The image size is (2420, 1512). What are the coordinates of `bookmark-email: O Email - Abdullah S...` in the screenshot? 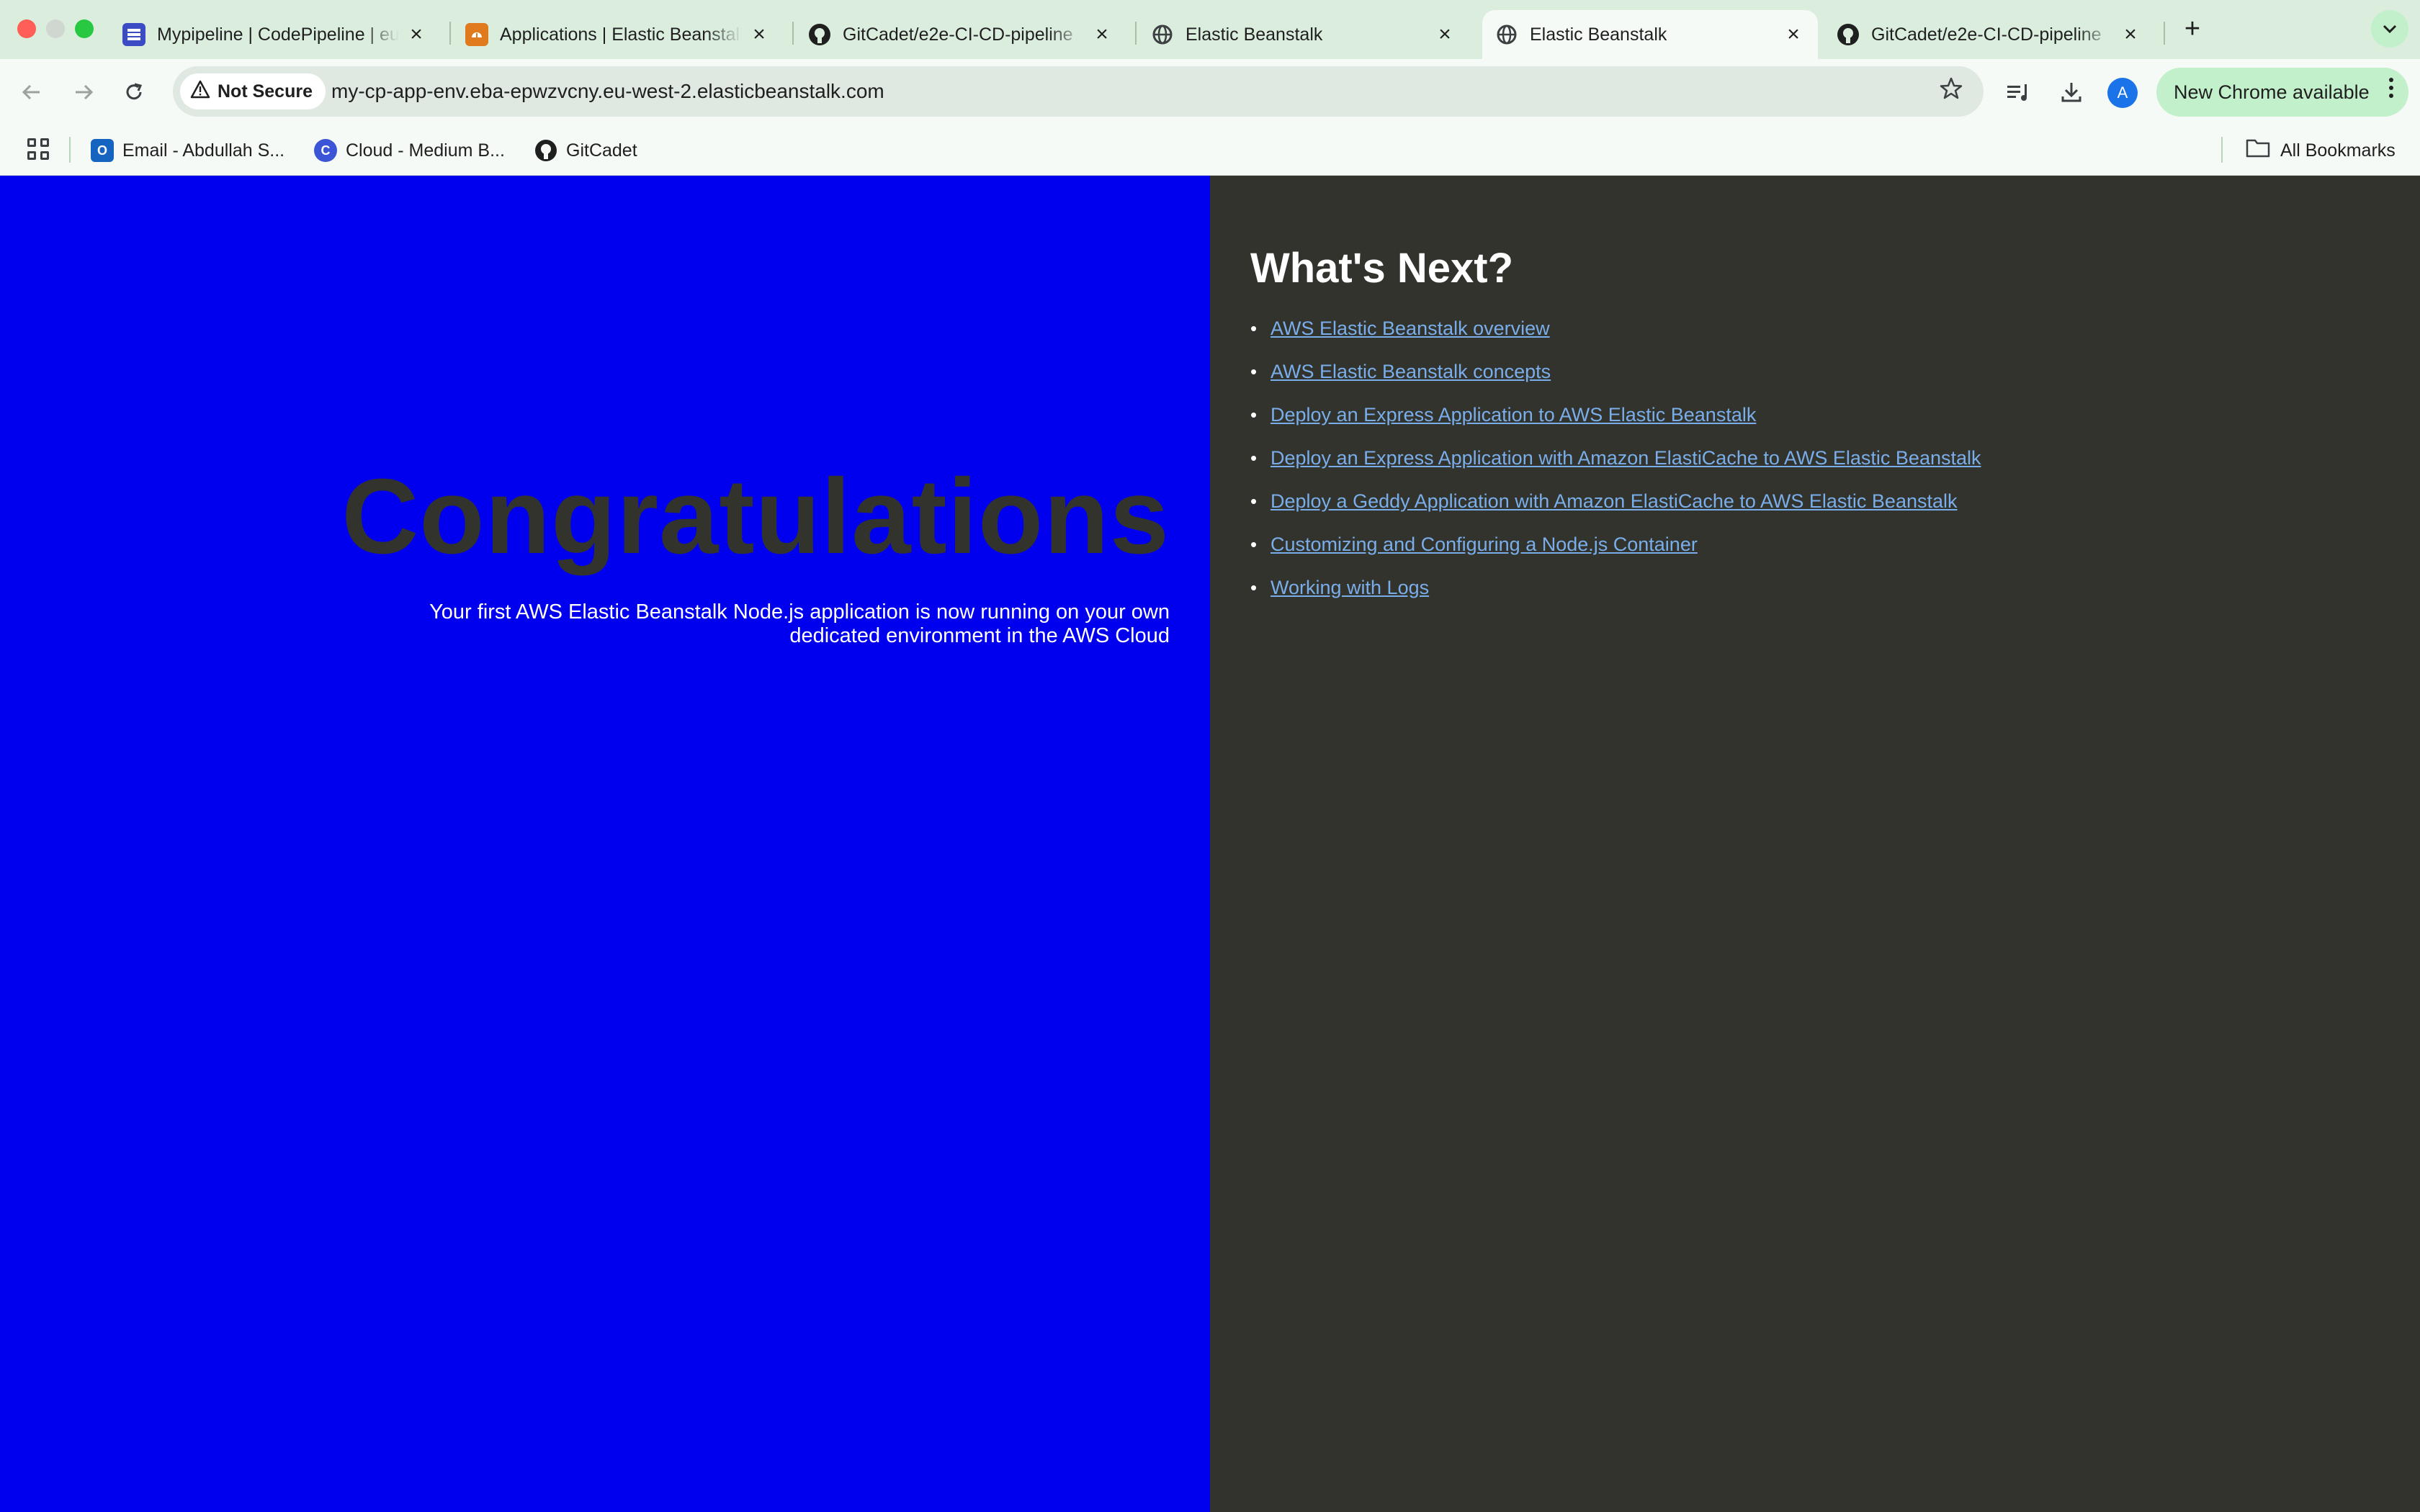 It's located at (187, 150).